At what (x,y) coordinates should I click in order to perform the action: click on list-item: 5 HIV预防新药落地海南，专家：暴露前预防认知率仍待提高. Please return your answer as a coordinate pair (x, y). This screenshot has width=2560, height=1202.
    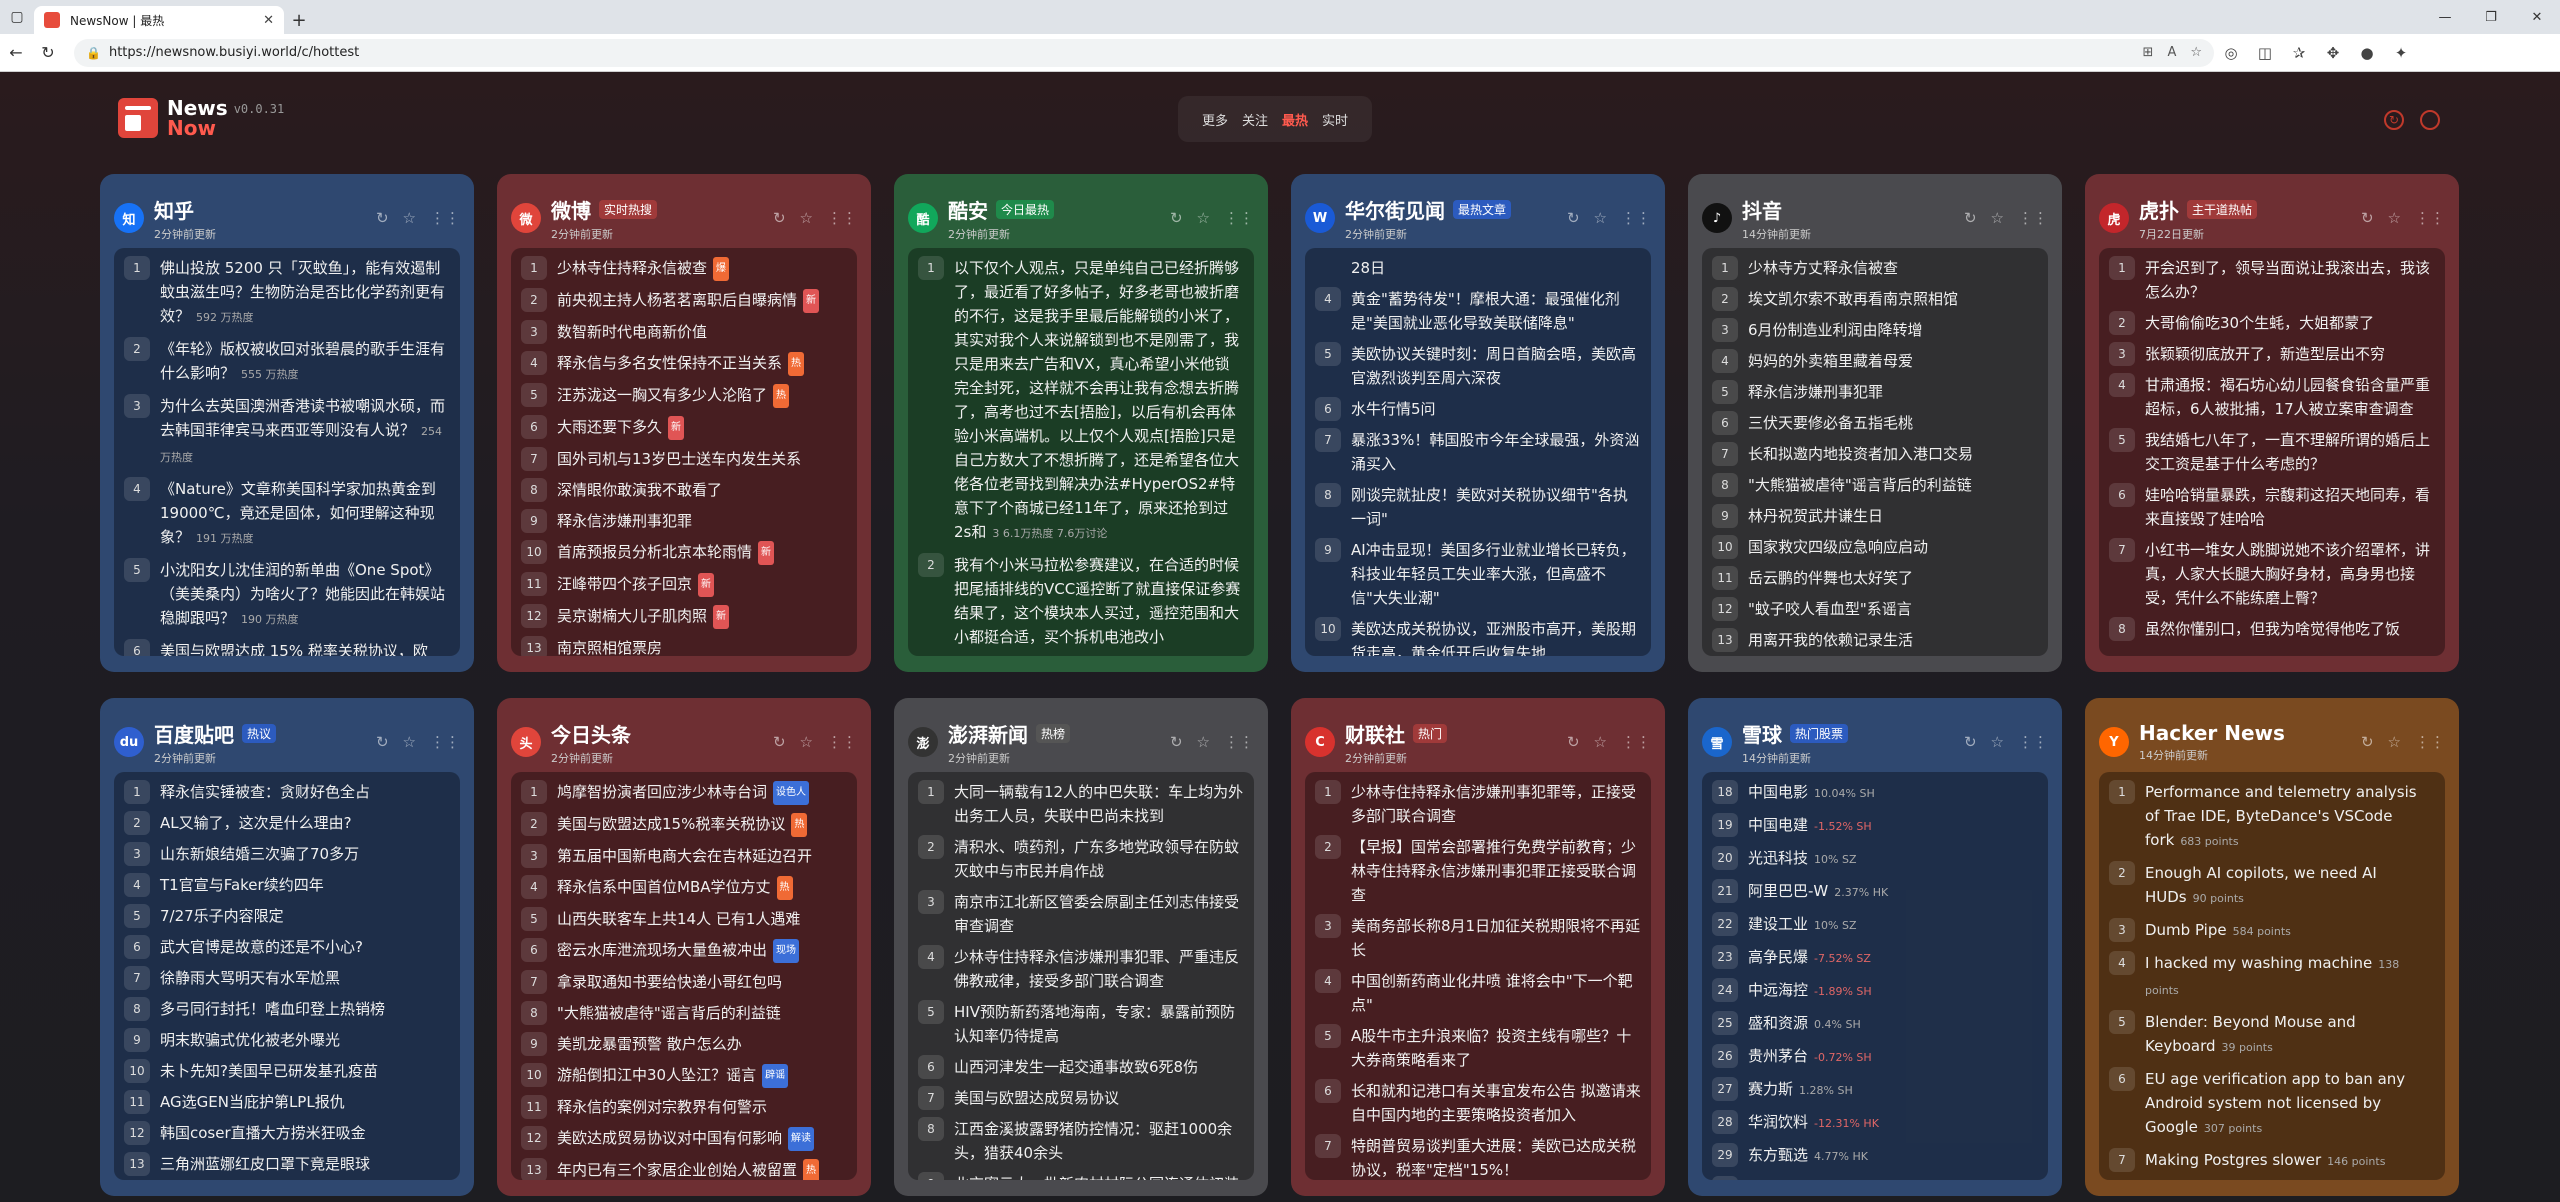
    Looking at the image, I should click on (1081, 1024).